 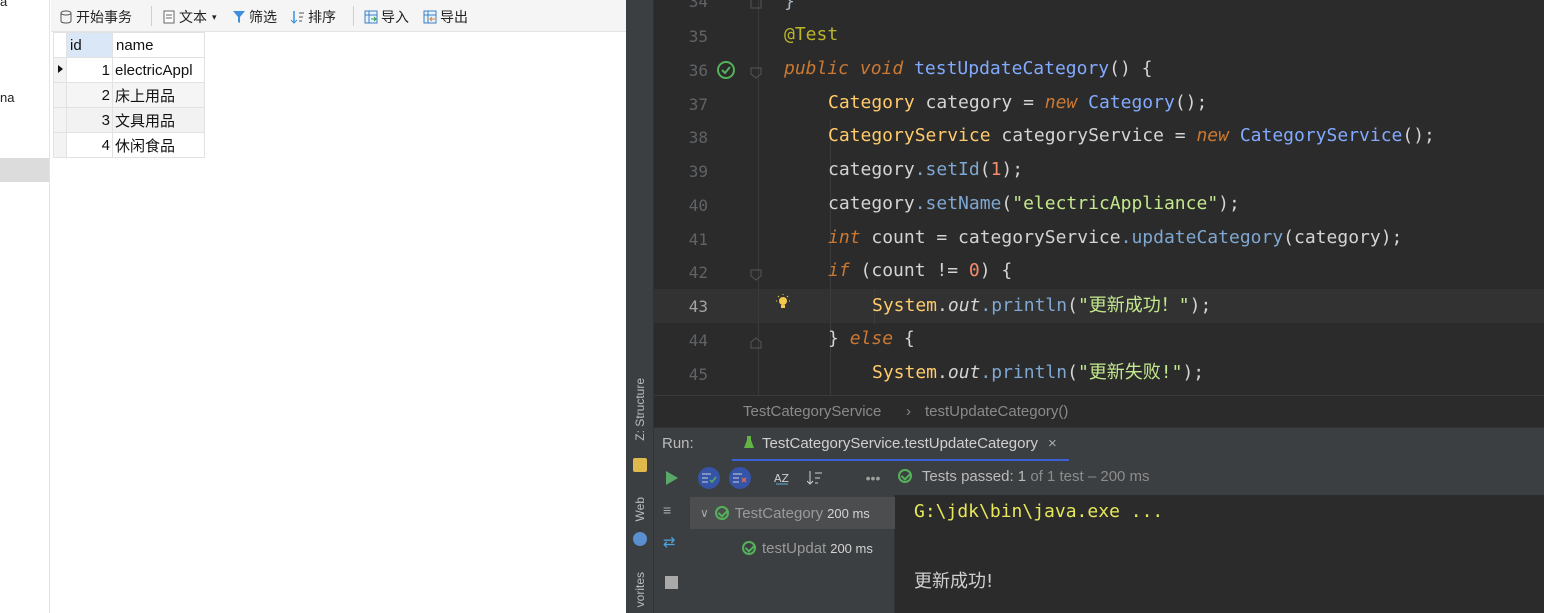 I want to click on export-button: 导出, so click(x=445, y=17).